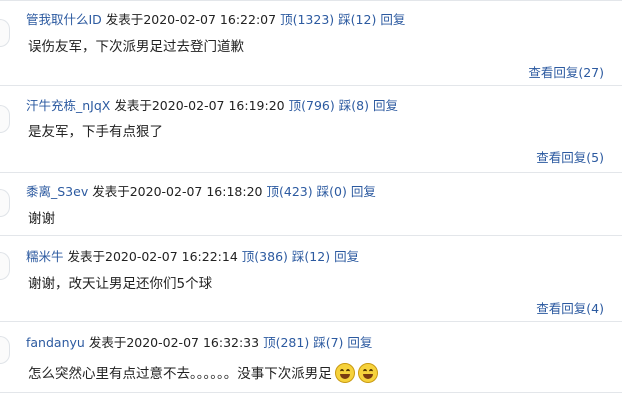 This screenshot has width=640, height=406. I want to click on username-link: 管我取什么ID, so click(64, 19).